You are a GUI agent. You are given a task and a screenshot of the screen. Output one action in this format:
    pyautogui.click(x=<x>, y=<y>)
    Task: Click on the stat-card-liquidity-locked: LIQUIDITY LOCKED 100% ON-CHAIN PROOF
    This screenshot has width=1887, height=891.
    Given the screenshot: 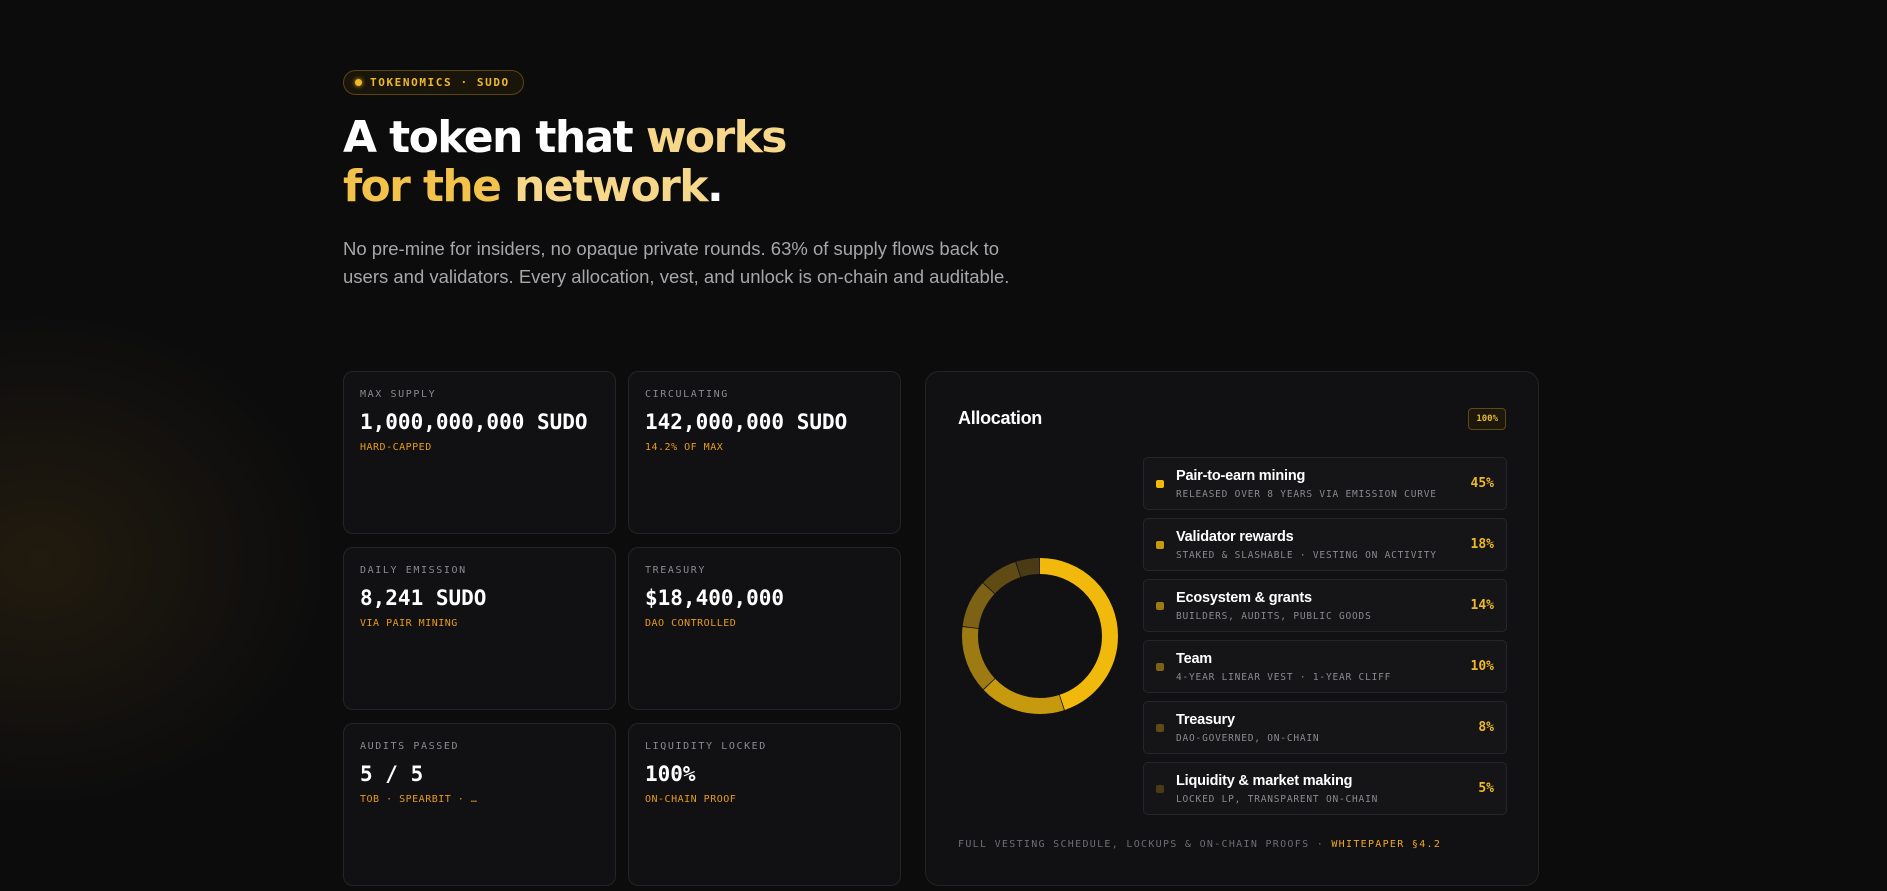 What is the action you would take?
    pyautogui.click(x=764, y=804)
    